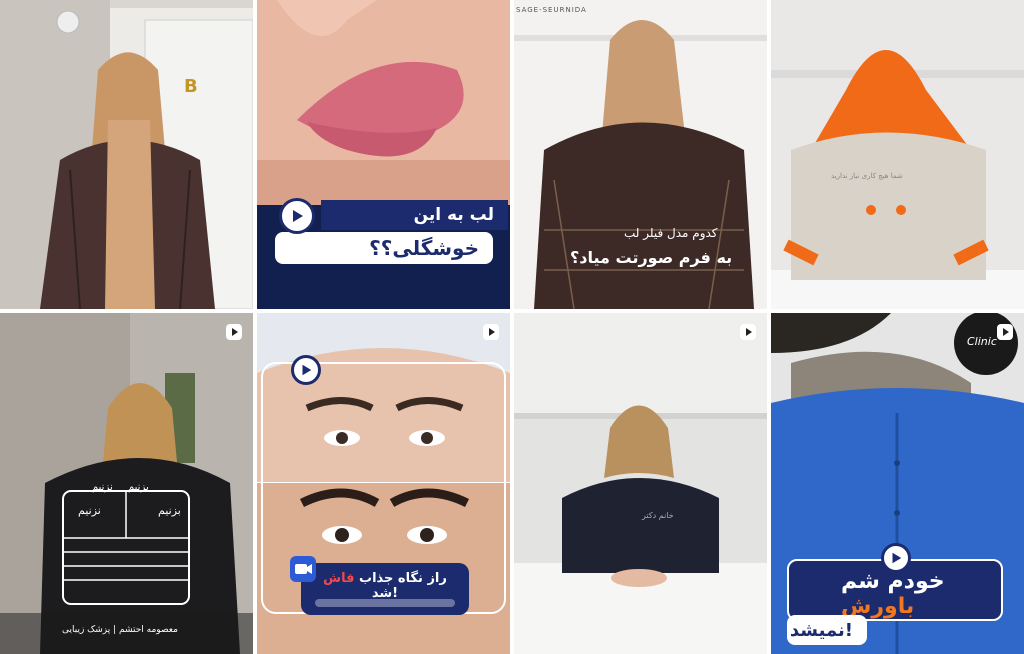 This screenshot has width=1024, height=654. Describe the element at coordinates (827, 630) in the screenshot. I see `caption-line-2: نمیشد!` at that location.